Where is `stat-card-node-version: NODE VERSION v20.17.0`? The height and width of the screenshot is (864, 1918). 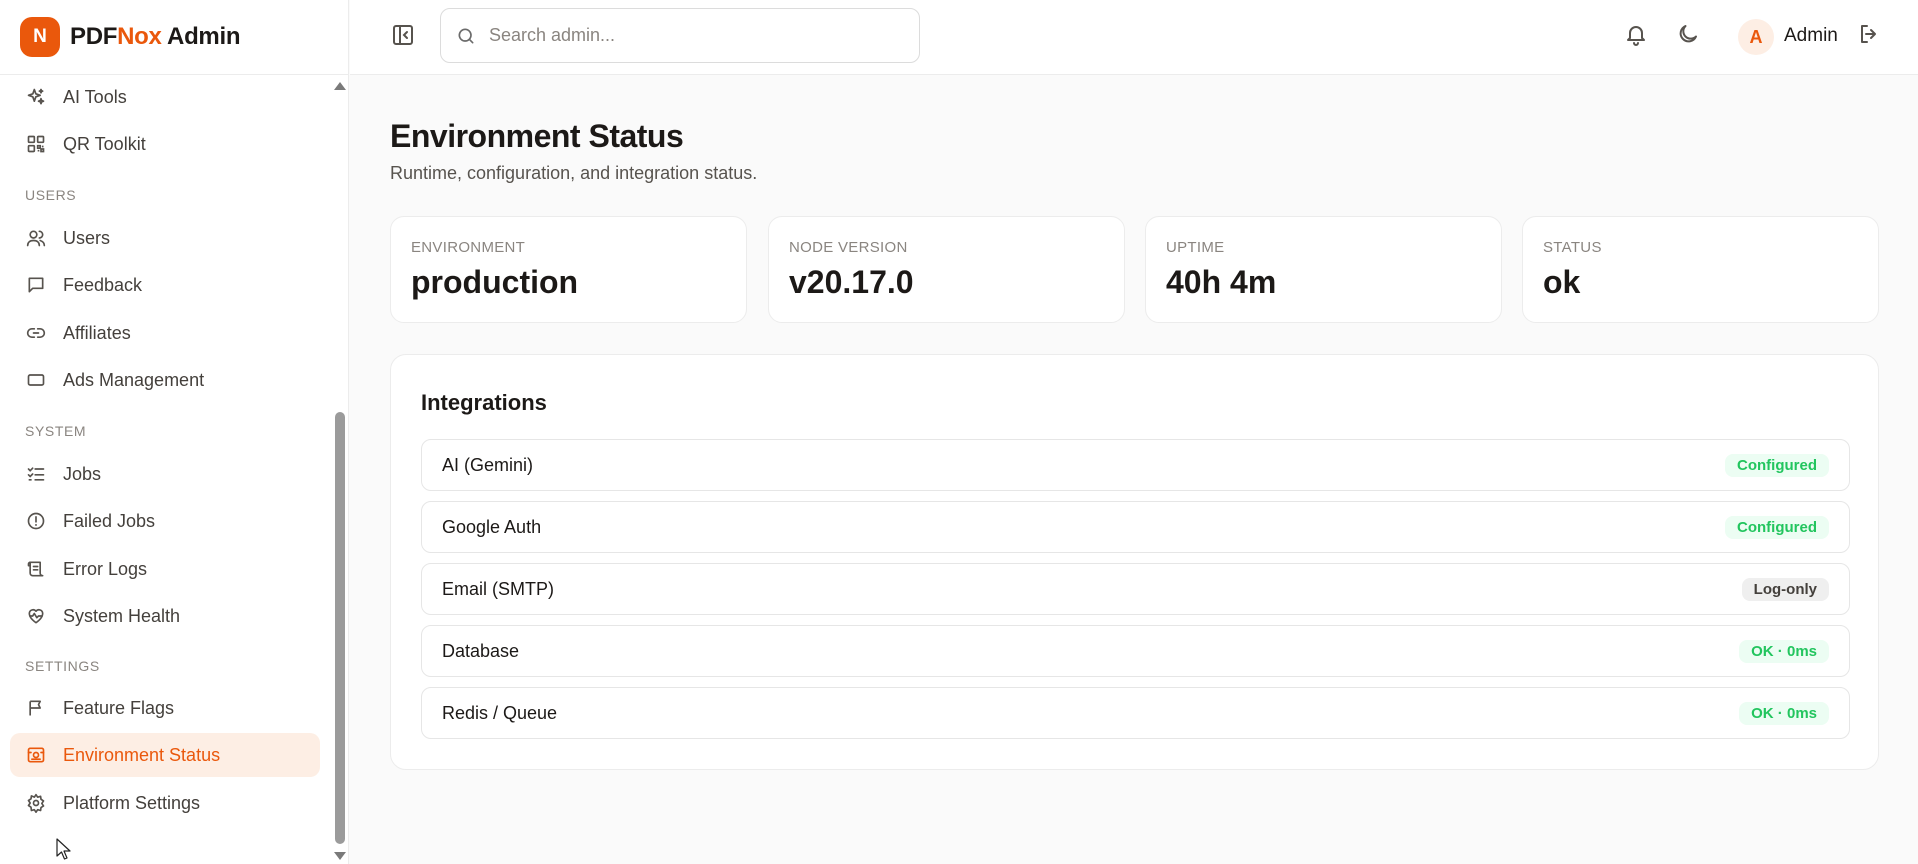
stat-card-node-version: NODE VERSION v20.17.0 is located at coordinates (946, 269).